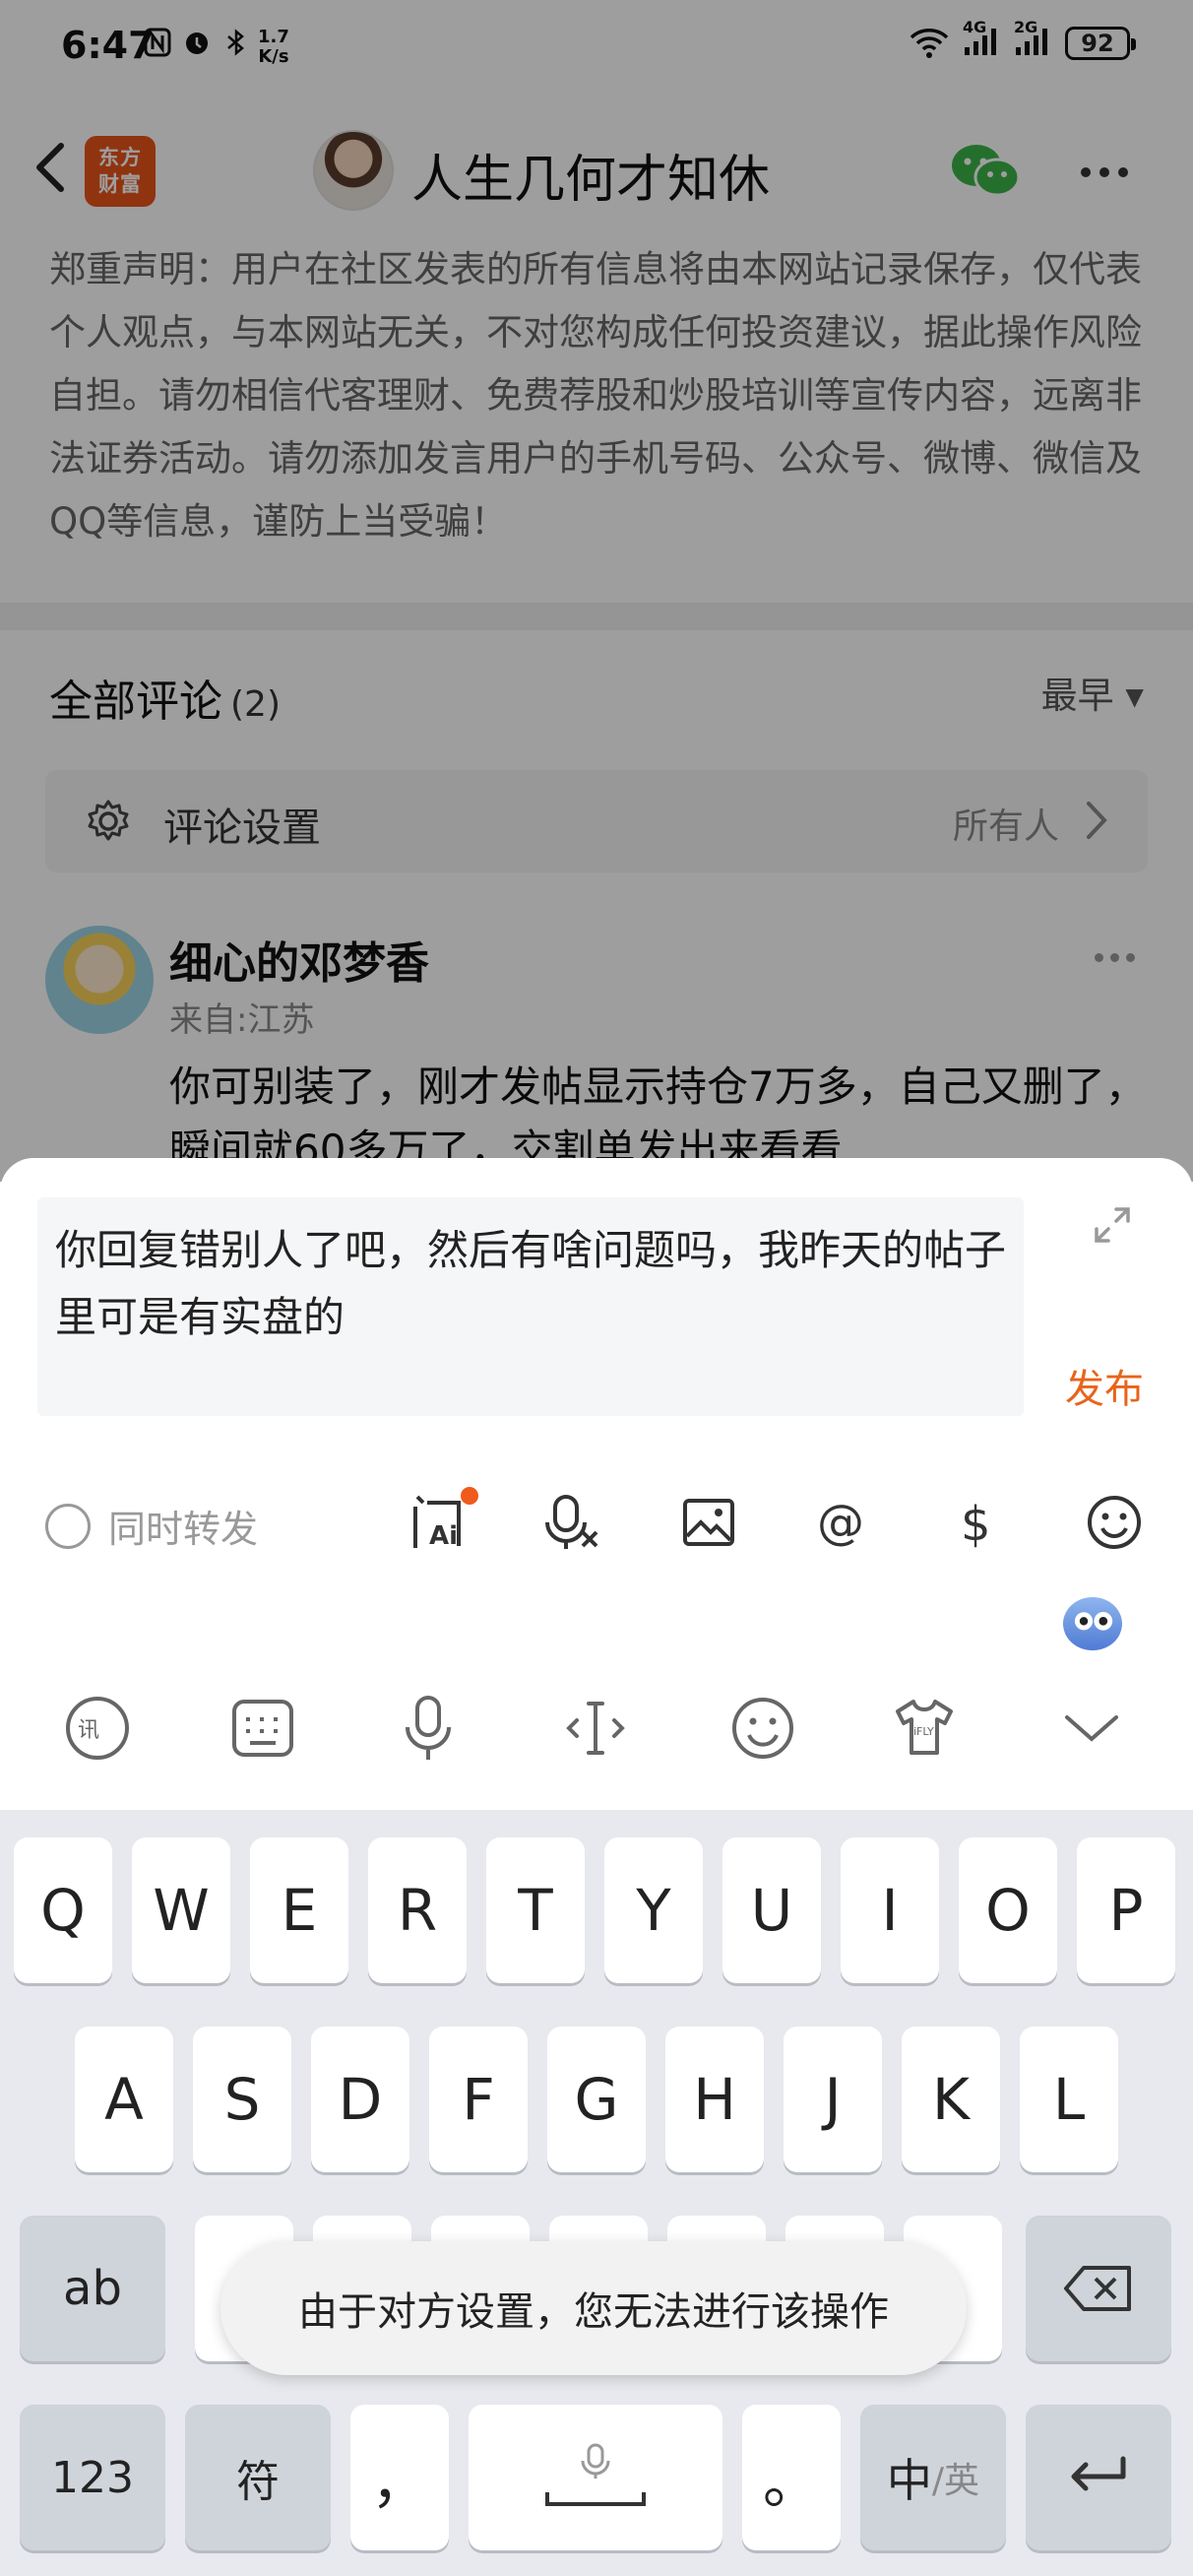  What do you see at coordinates (1126, 1910) in the screenshot?
I see `key-p: P` at bounding box center [1126, 1910].